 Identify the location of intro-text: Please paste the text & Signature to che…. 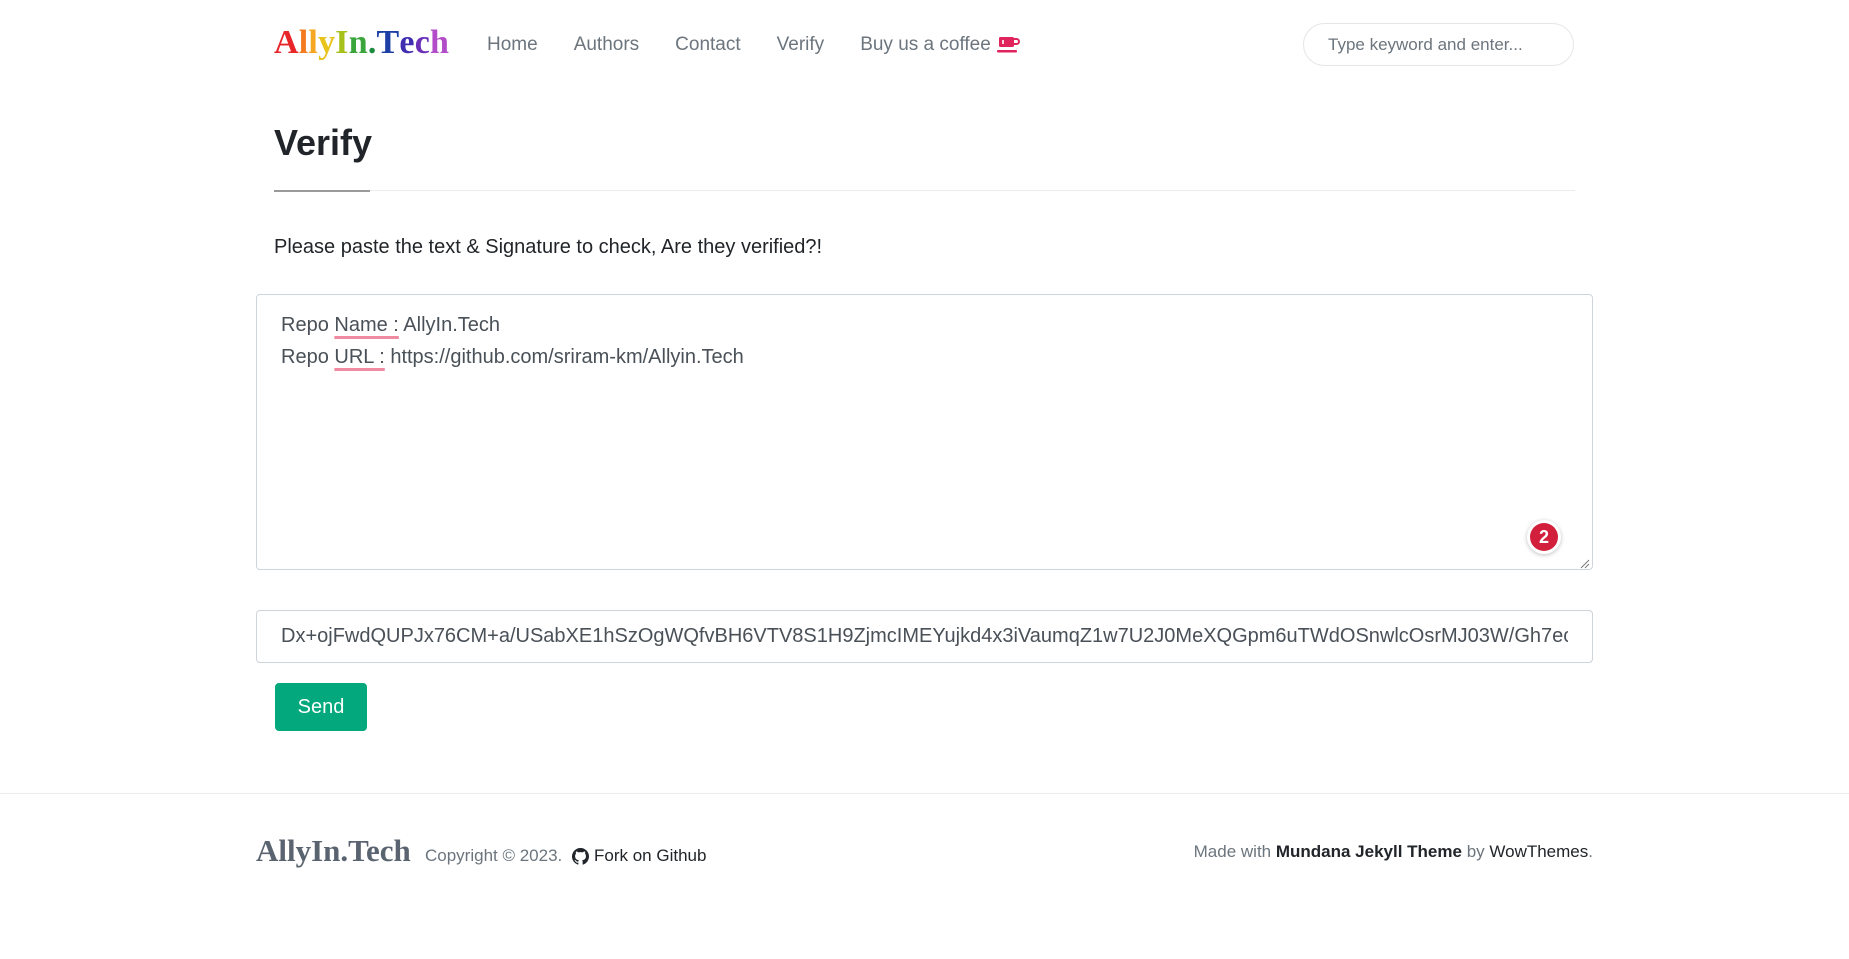
(548, 247).